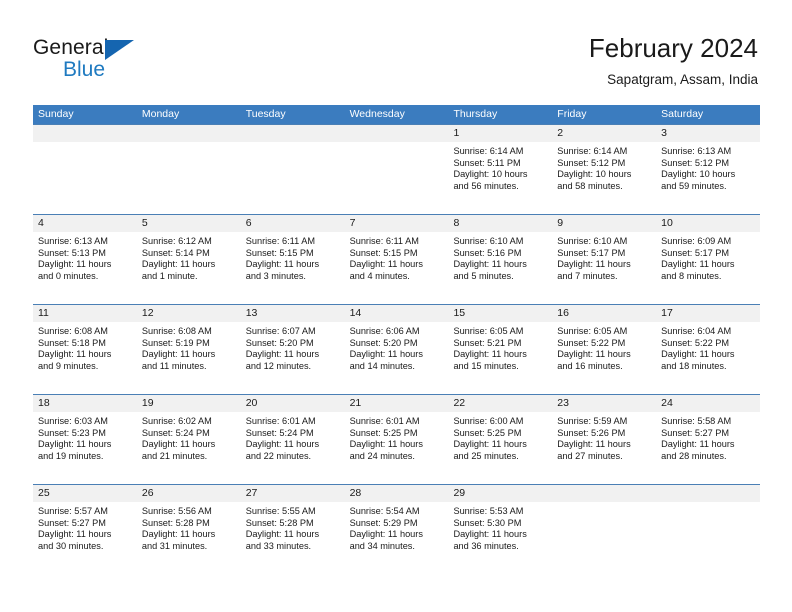  I want to click on daynum-band: 21, so click(396, 403).